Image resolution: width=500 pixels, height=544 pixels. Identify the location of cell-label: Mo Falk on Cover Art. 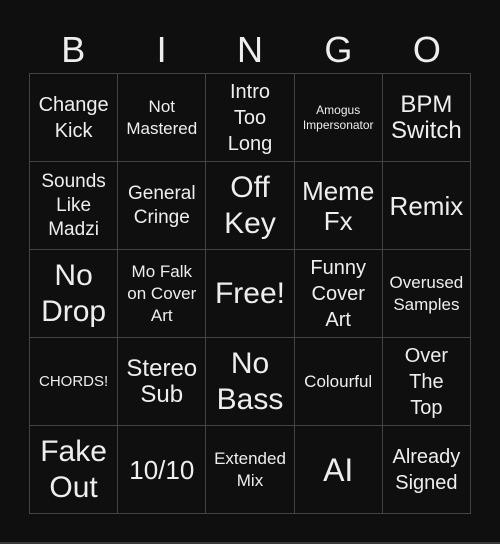
(162, 293).